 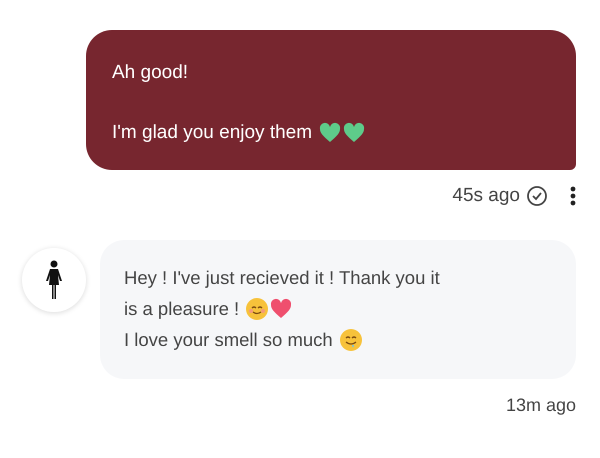 What do you see at coordinates (212, 133) in the screenshot?
I see `message-text: I'm glad you enjoy them` at bounding box center [212, 133].